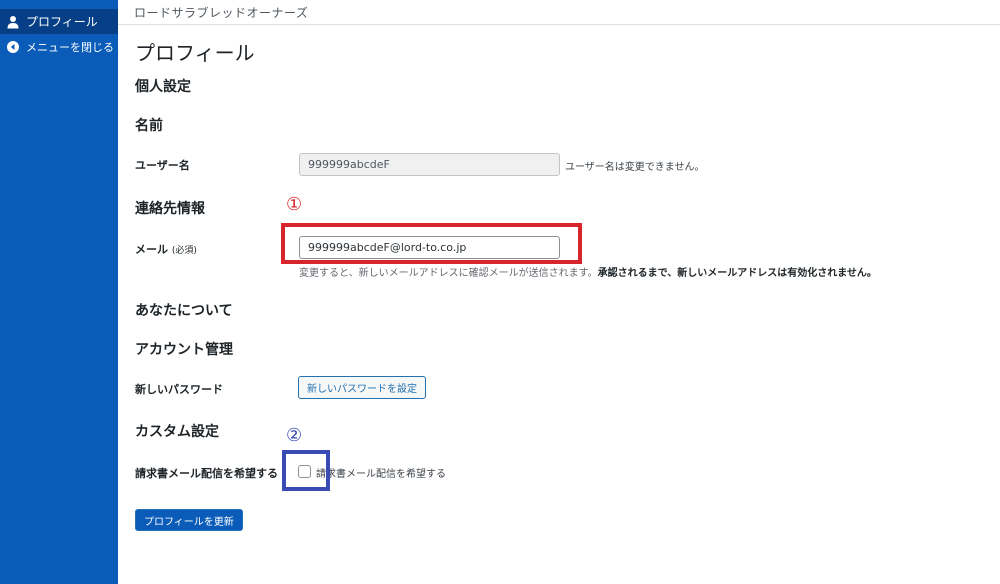 The width and height of the screenshot is (1000, 584). I want to click on section-name: 名前, so click(149, 126).